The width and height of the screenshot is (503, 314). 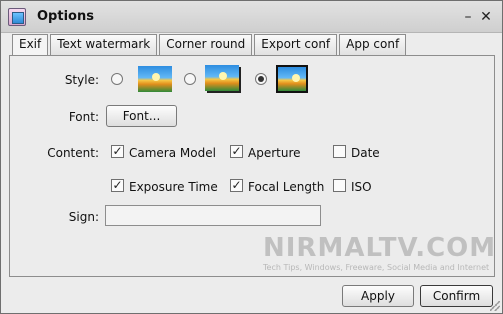 I want to click on watermark-title: NIRMALTV.COM, so click(x=380, y=248).